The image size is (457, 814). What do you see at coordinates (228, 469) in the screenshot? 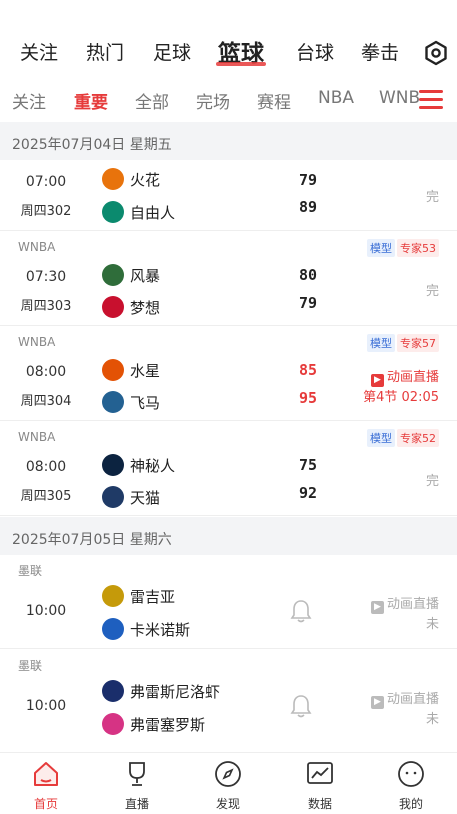
I see `match-row: WNBA 模型 专家52 08:00 周四305 神秘人 天猫 75 92 完` at bounding box center [228, 469].